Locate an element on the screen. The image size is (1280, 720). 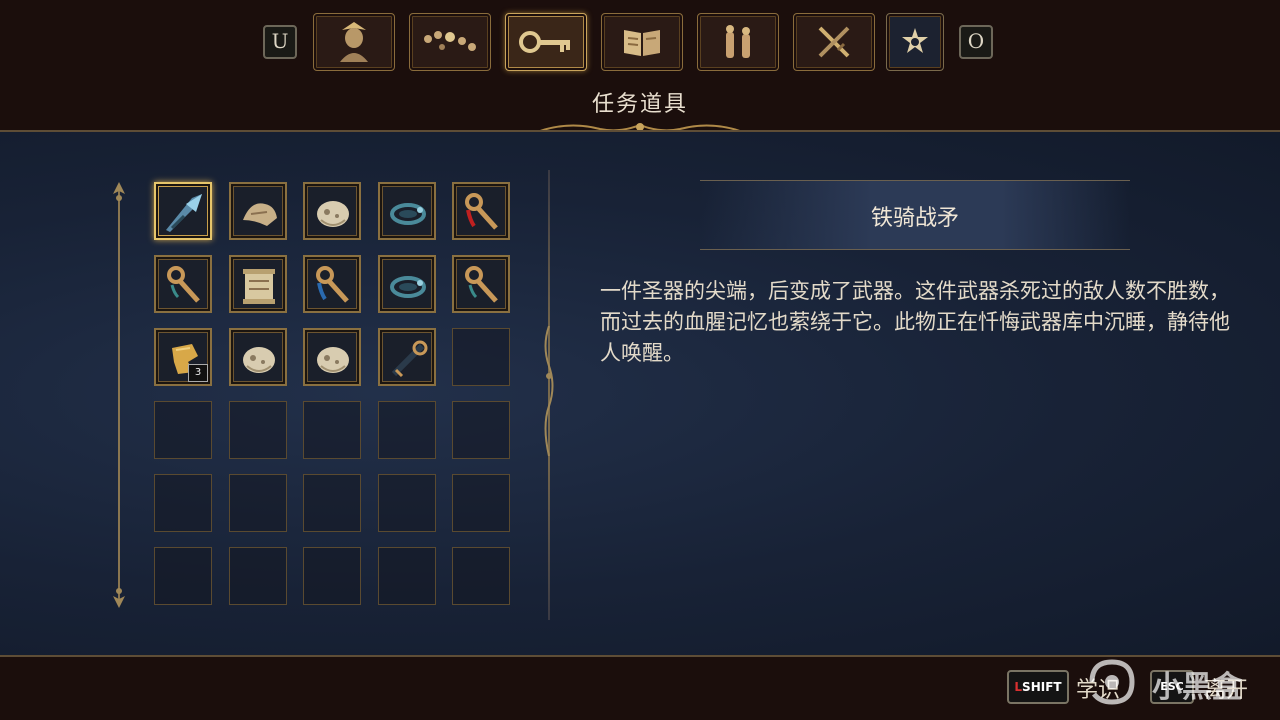
book-icon is located at coordinates (642, 43).